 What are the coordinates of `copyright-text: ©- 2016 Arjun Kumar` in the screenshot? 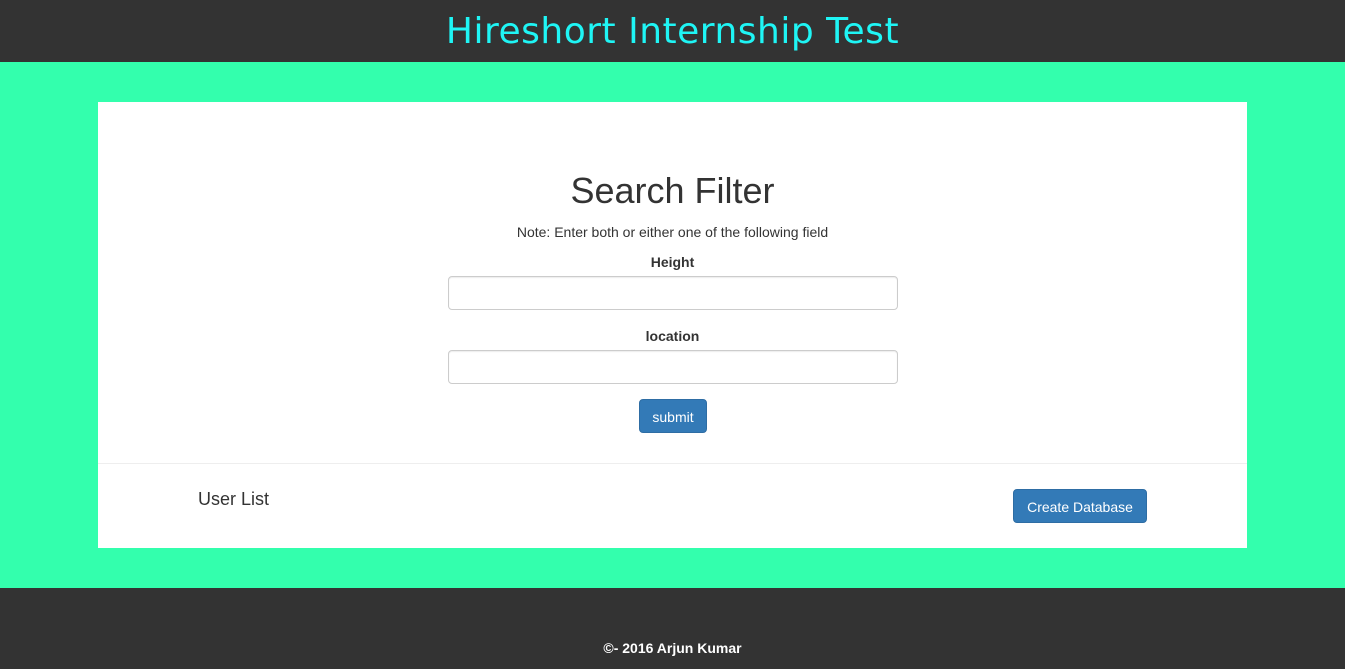 It's located at (672, 648).